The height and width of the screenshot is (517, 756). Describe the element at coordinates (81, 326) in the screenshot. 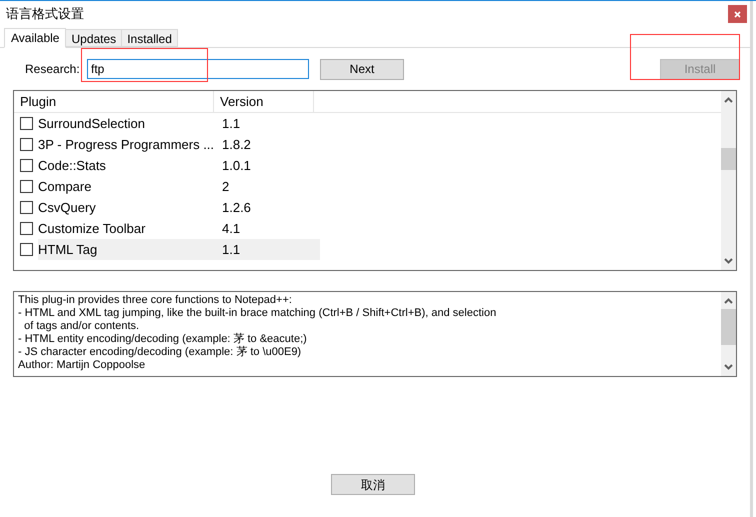

I see `description-line: of tags and/or contents.` at that location.